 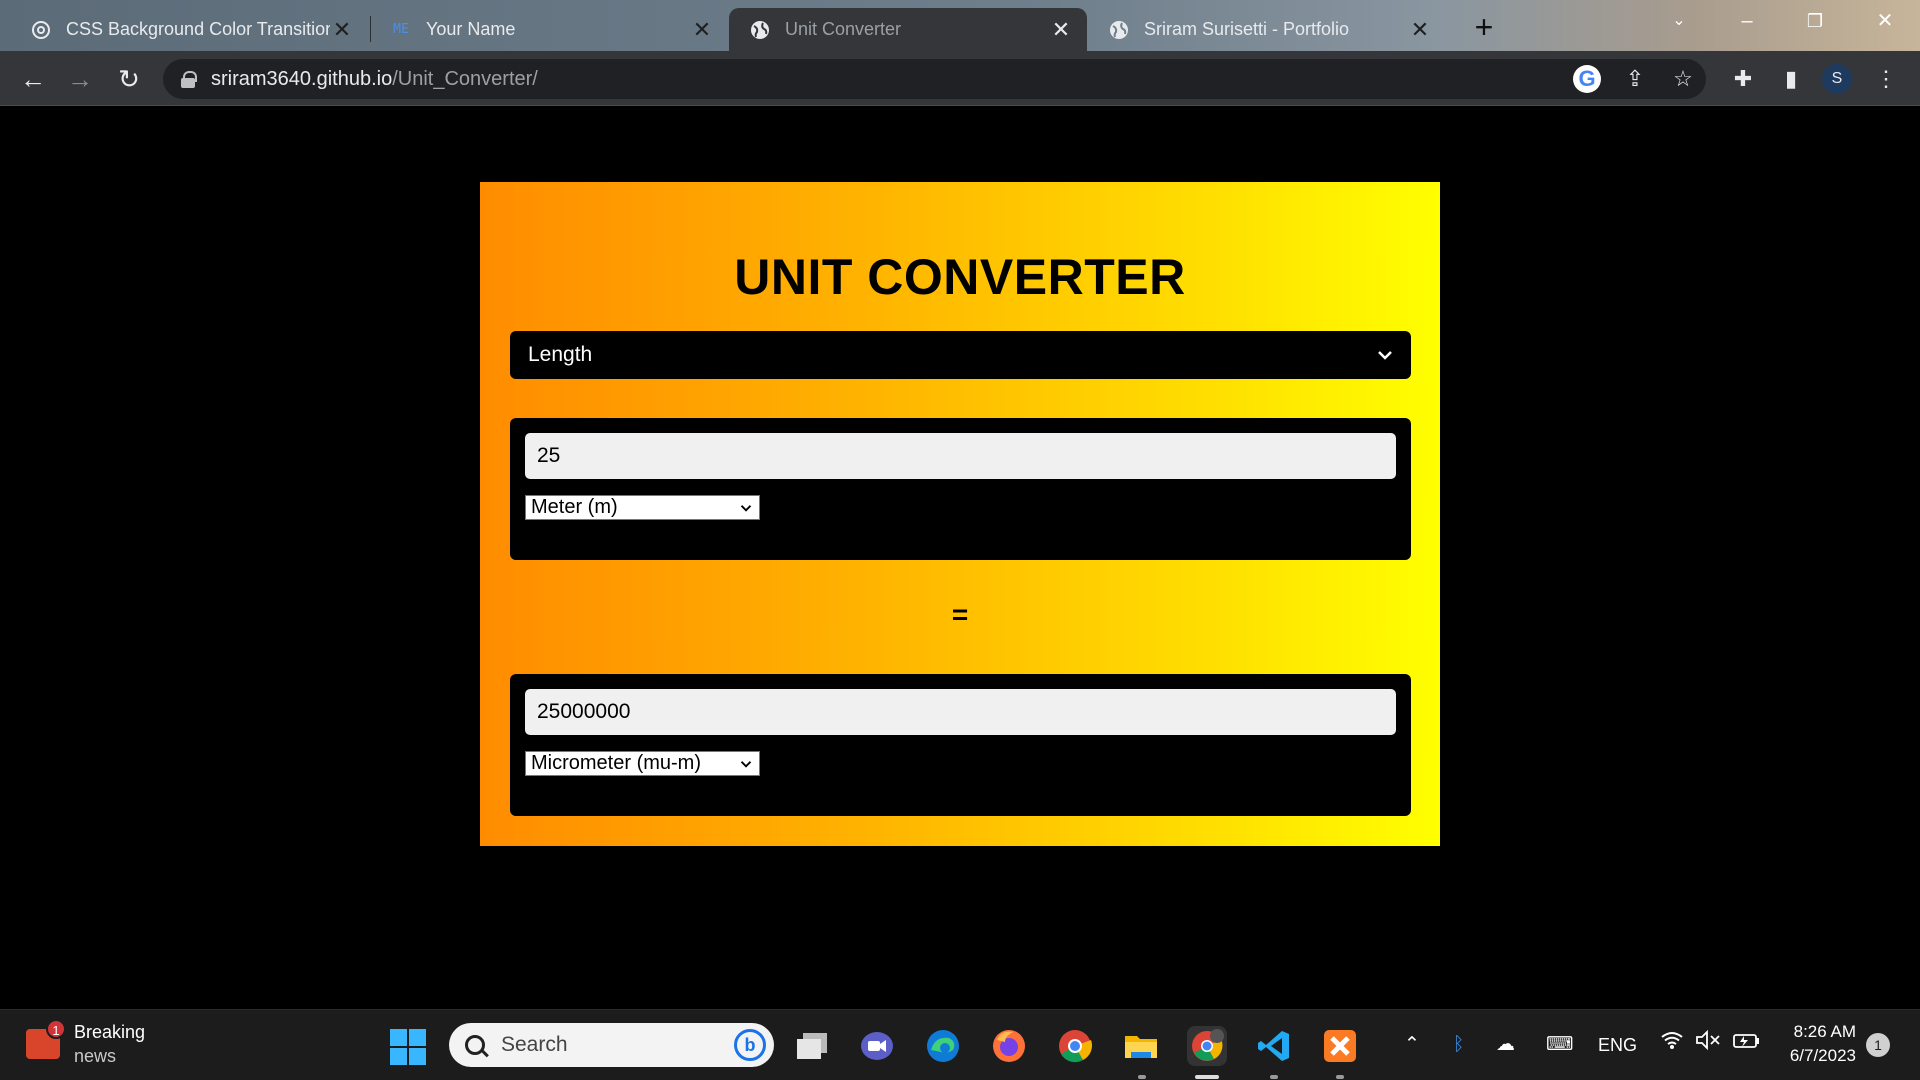 I want to click on tab-title: CSS Background Color Transition, so click(x=198, y=29).